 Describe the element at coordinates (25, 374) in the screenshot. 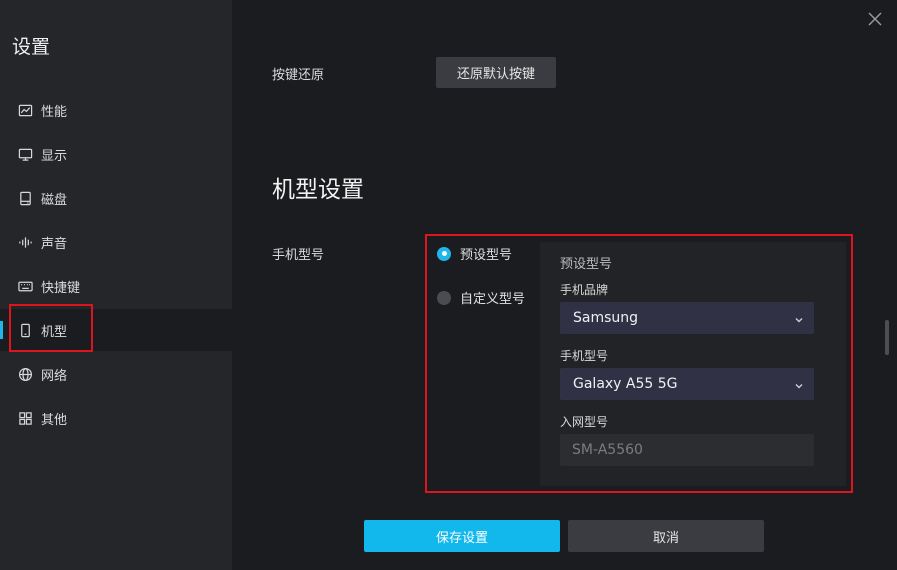

I see `globe-icon` at that location.